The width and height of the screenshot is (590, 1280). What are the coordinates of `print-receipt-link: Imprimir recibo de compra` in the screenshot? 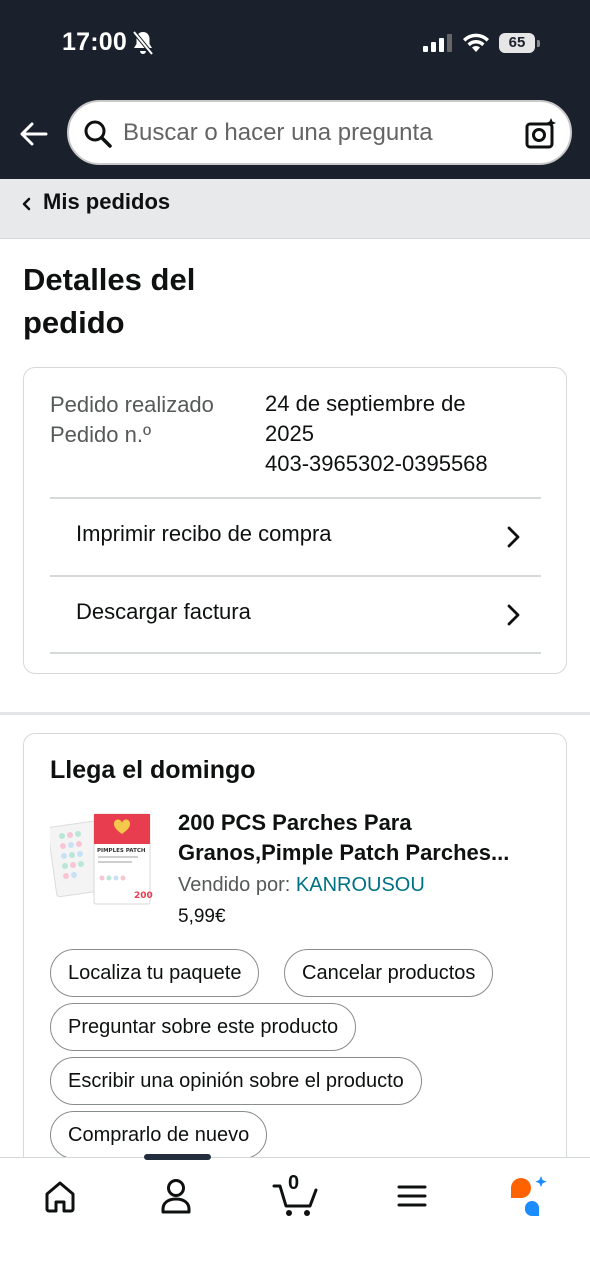 It's located at (295, 537).